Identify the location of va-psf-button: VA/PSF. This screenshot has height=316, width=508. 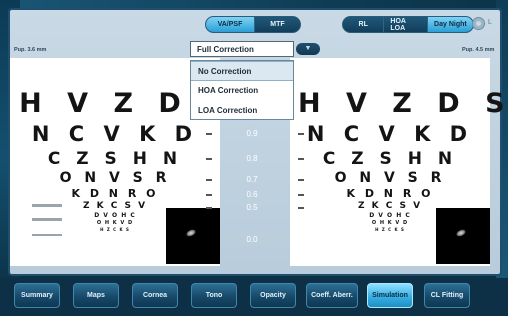
(230, 24).